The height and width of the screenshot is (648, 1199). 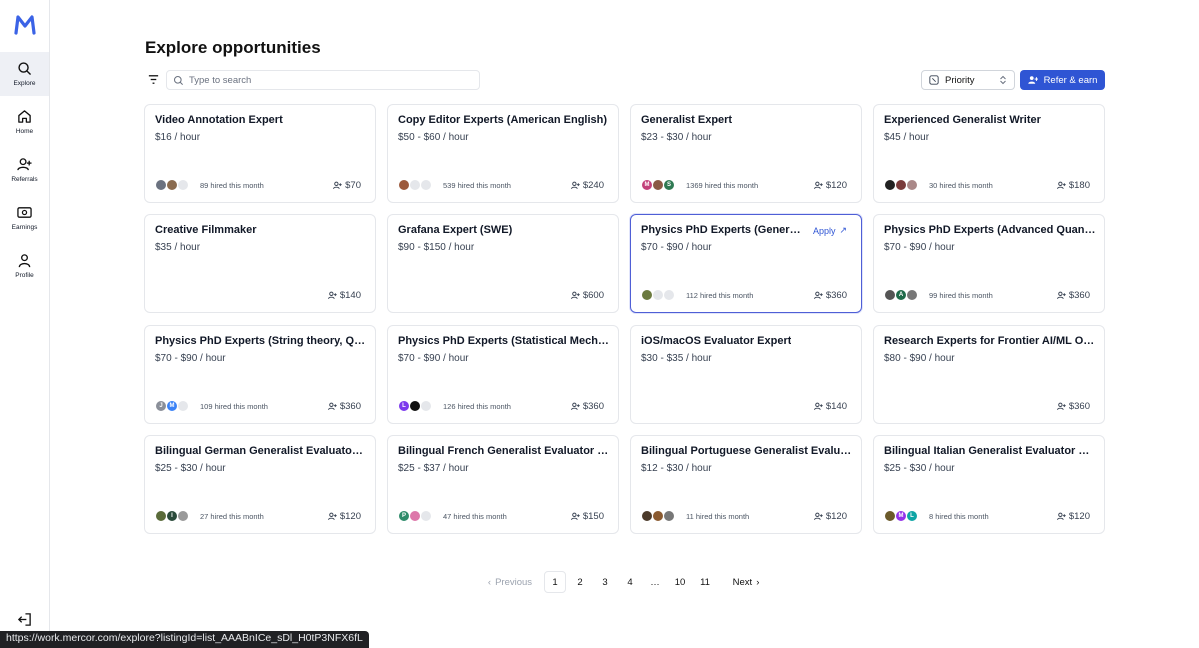 What do you see at coordinates (658, 185) in the screenshot?
I see `hired-avatars: MS` at bounding box center [658, 185].